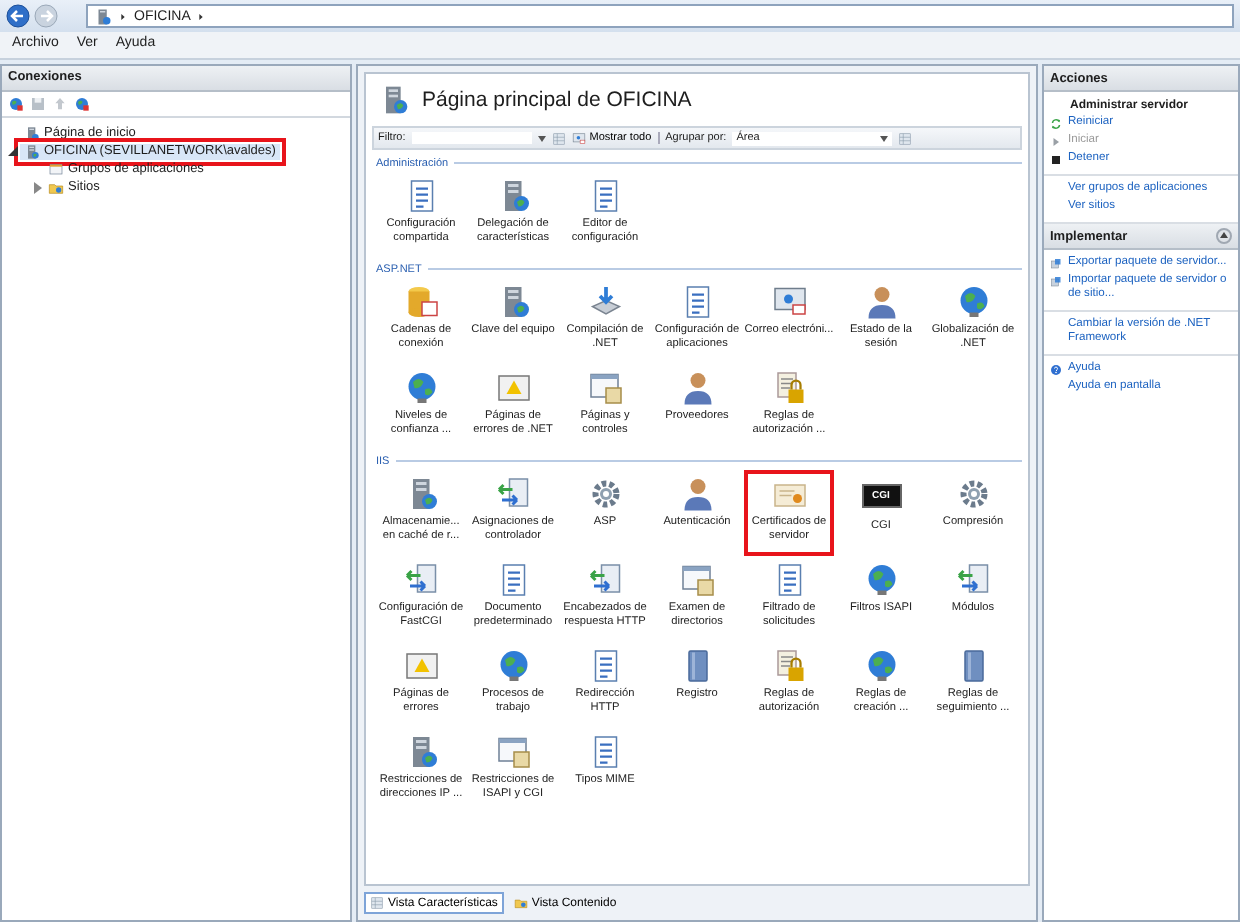  Describe the element at coordinates (1056, 160) in the screenshot. I see `stop-icon` at that location.